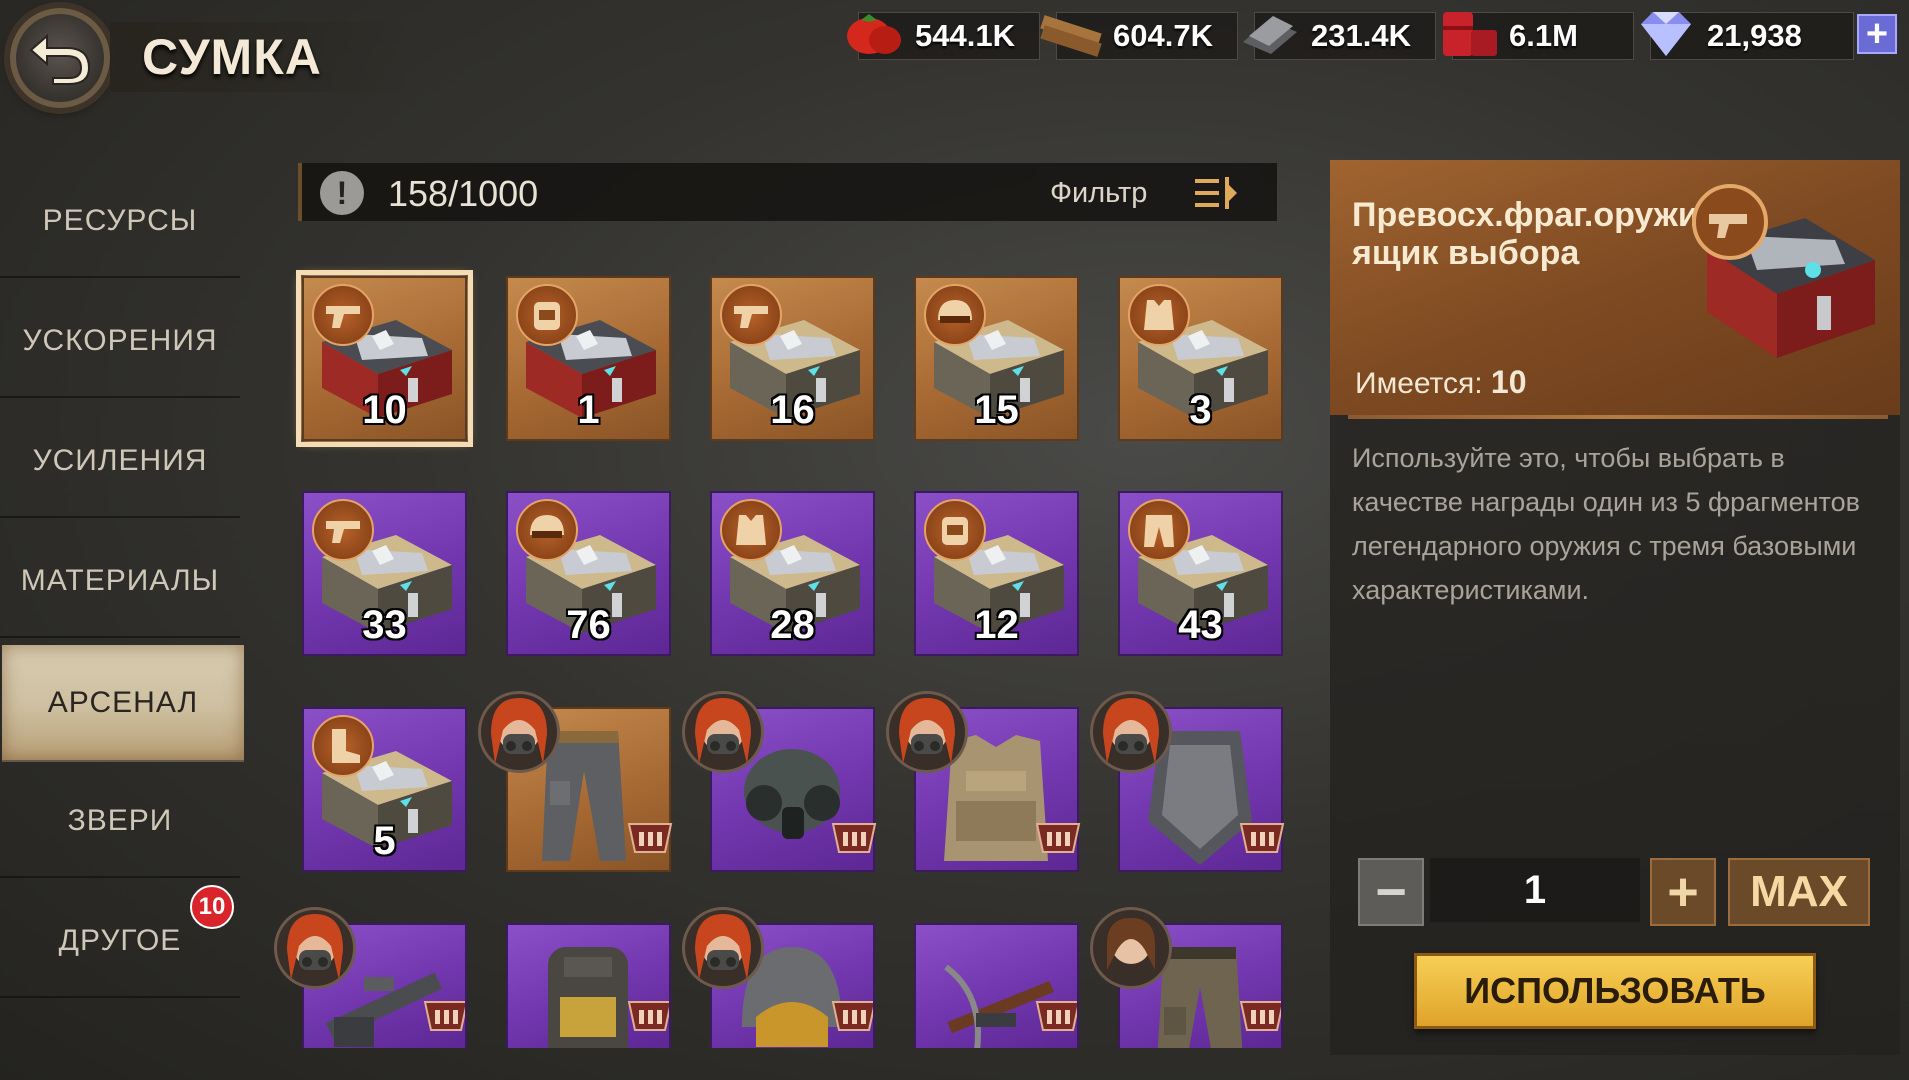 The image size is (1909, 1080). Describe the element at coordinates (1099, 192) in the screenshot. I see `filter-label: Фильтр` at that location.